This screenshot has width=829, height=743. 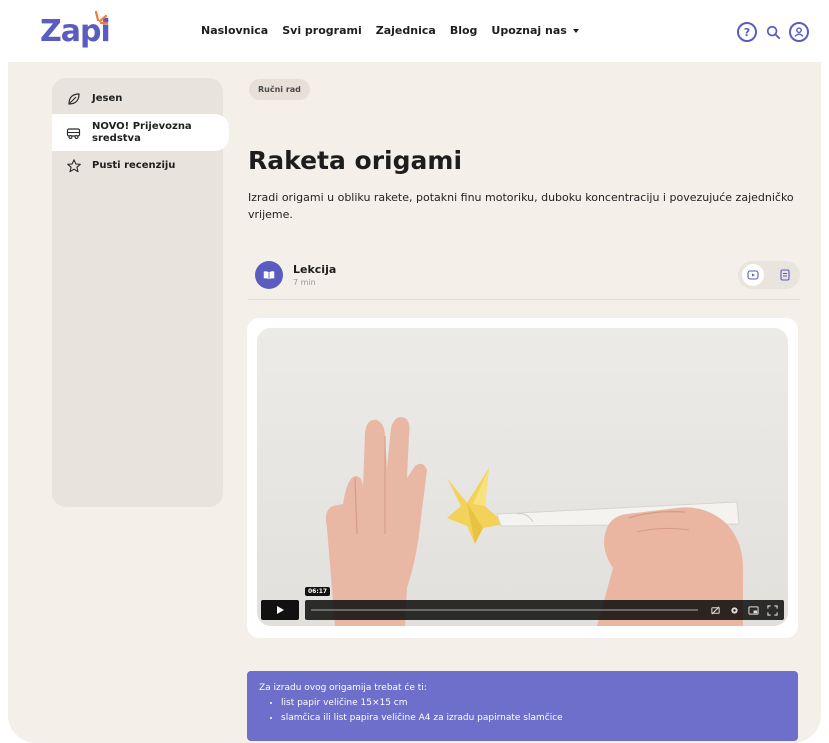 What do you see at coordinates (343, 688) in the screenshot?
I see `materials-intro: Za izradu ovog origamija trebat će ti:` at bounding box center [343, 688].